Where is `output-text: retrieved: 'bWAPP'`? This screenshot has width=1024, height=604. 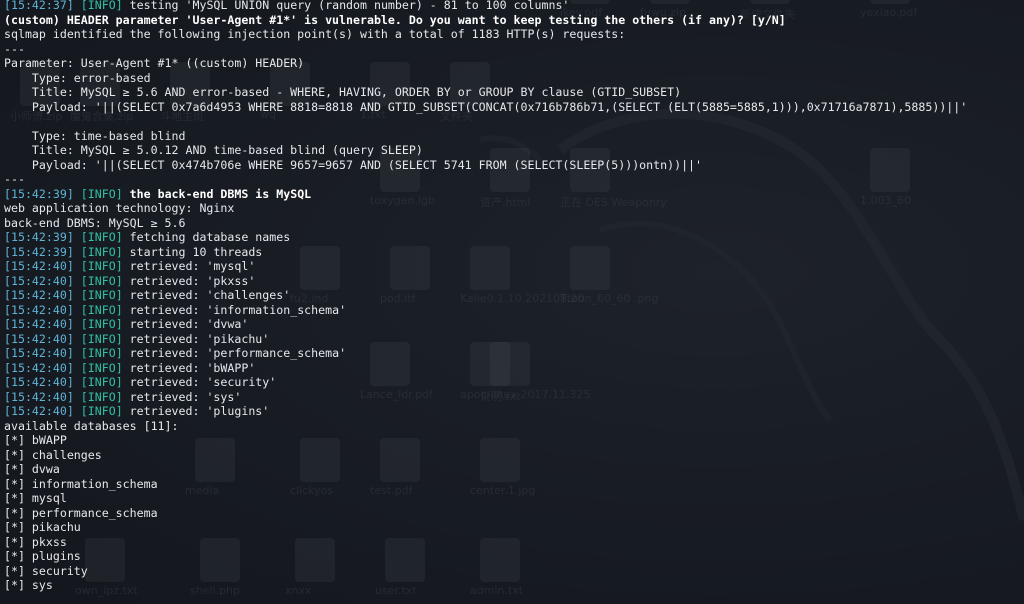
output-text: retrieved: 'bWAPP' is located at coordinates (189, 367).